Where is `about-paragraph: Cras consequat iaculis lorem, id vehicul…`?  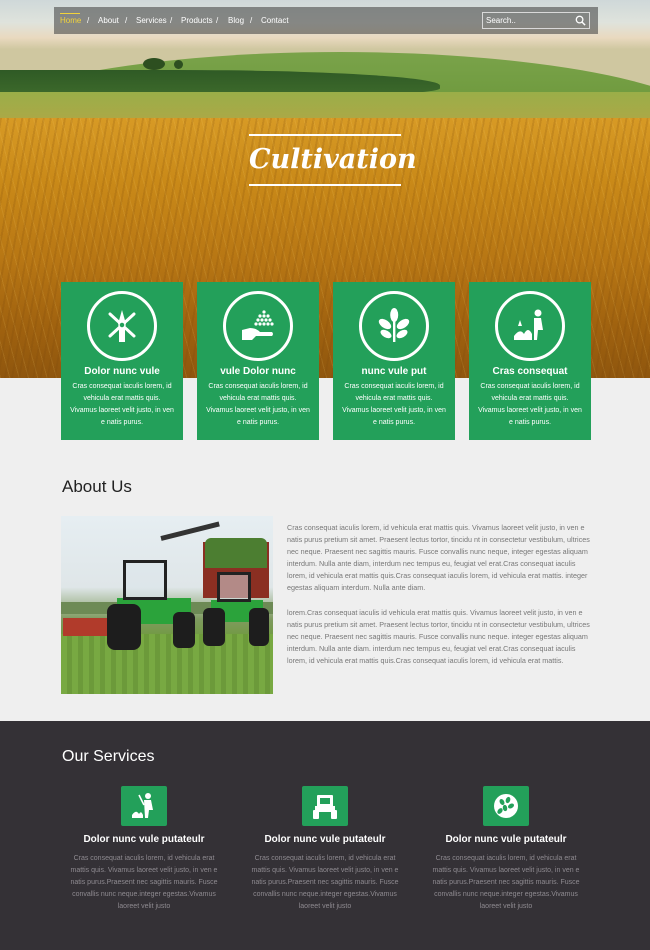 about-paragraph: Cras consequat iaculis lorem, id vehicul… is located at coordinates (438, 558).